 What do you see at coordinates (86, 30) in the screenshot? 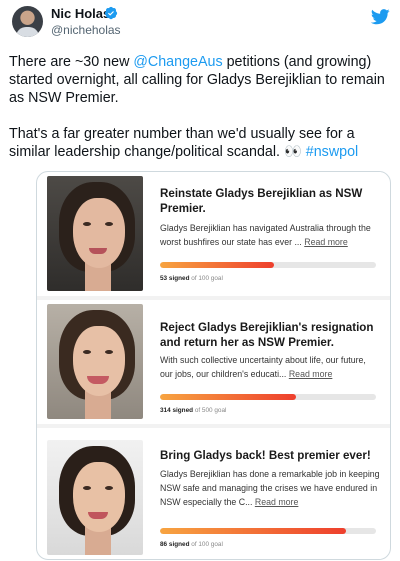
I see `author-handle: @nicheholas` at bounding box center [86, 30].